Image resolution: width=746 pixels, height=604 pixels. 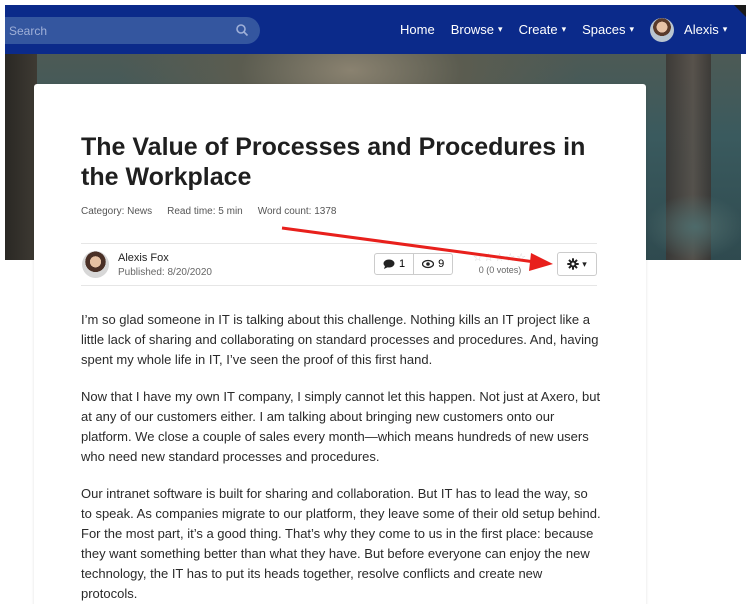 What do you see at coordinates (132, 30) in the screenshot?
I see `search-box: Search` at bounding box center [132, 30].